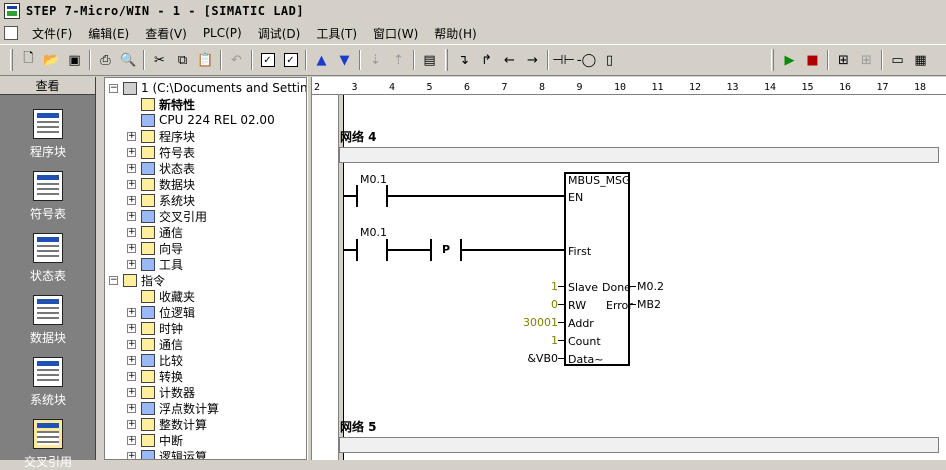 This screenshot has height=470, width=946. Describe the element at coordinates (486, 60) in the screenshot. I see `line-up-icon: ↱` at that location.